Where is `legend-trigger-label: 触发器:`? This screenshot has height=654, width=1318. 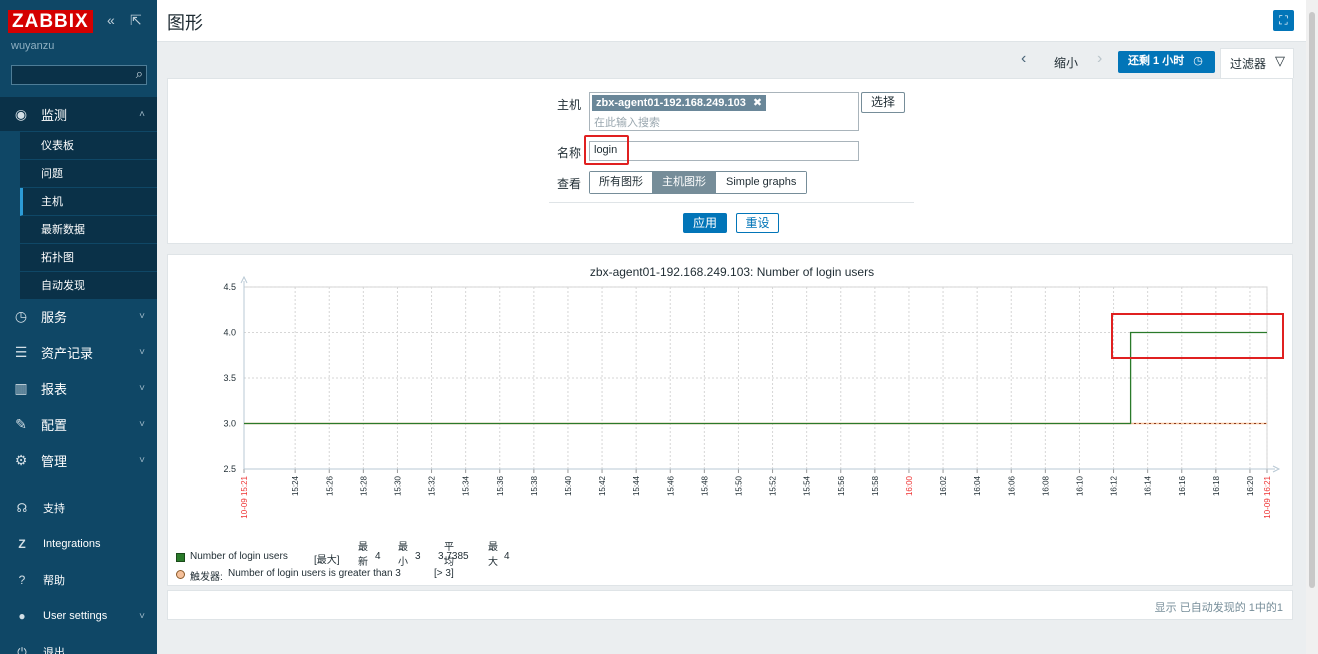 legend-trigger-label: 触发器: is located at coordinates (206, 577).